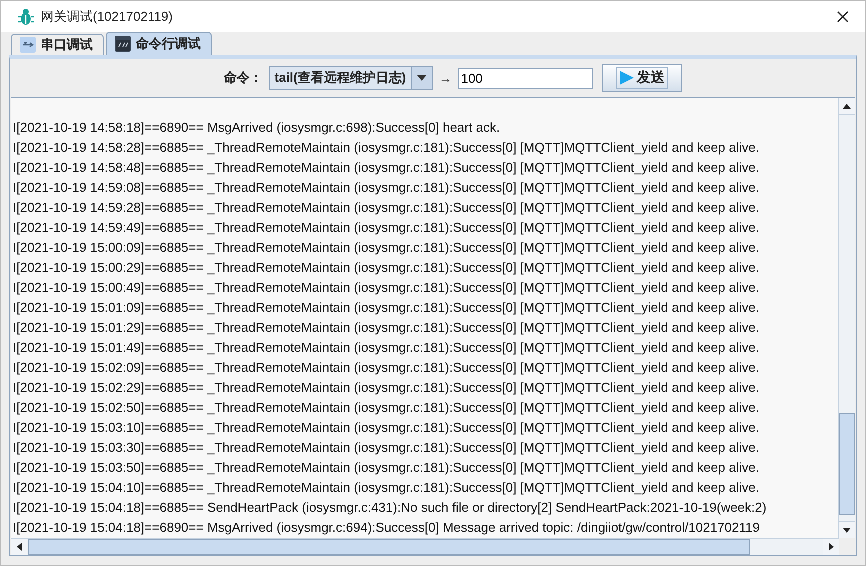 This screenshot has width=866, height=566. Describe the element at coordinates (627, 78) in the screenshot. I see `play-icon` at that location.